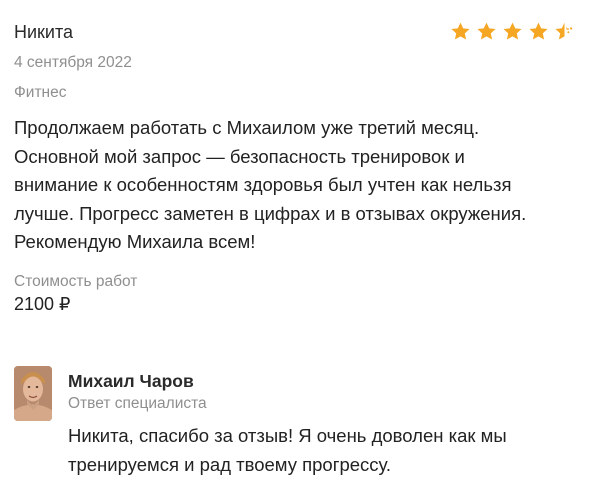 Image resolution: width=593 pixels, height=489 pixels. I want to click on reply-text-line: тренируемся и рад твоему прогрессу., so click(230, 464).